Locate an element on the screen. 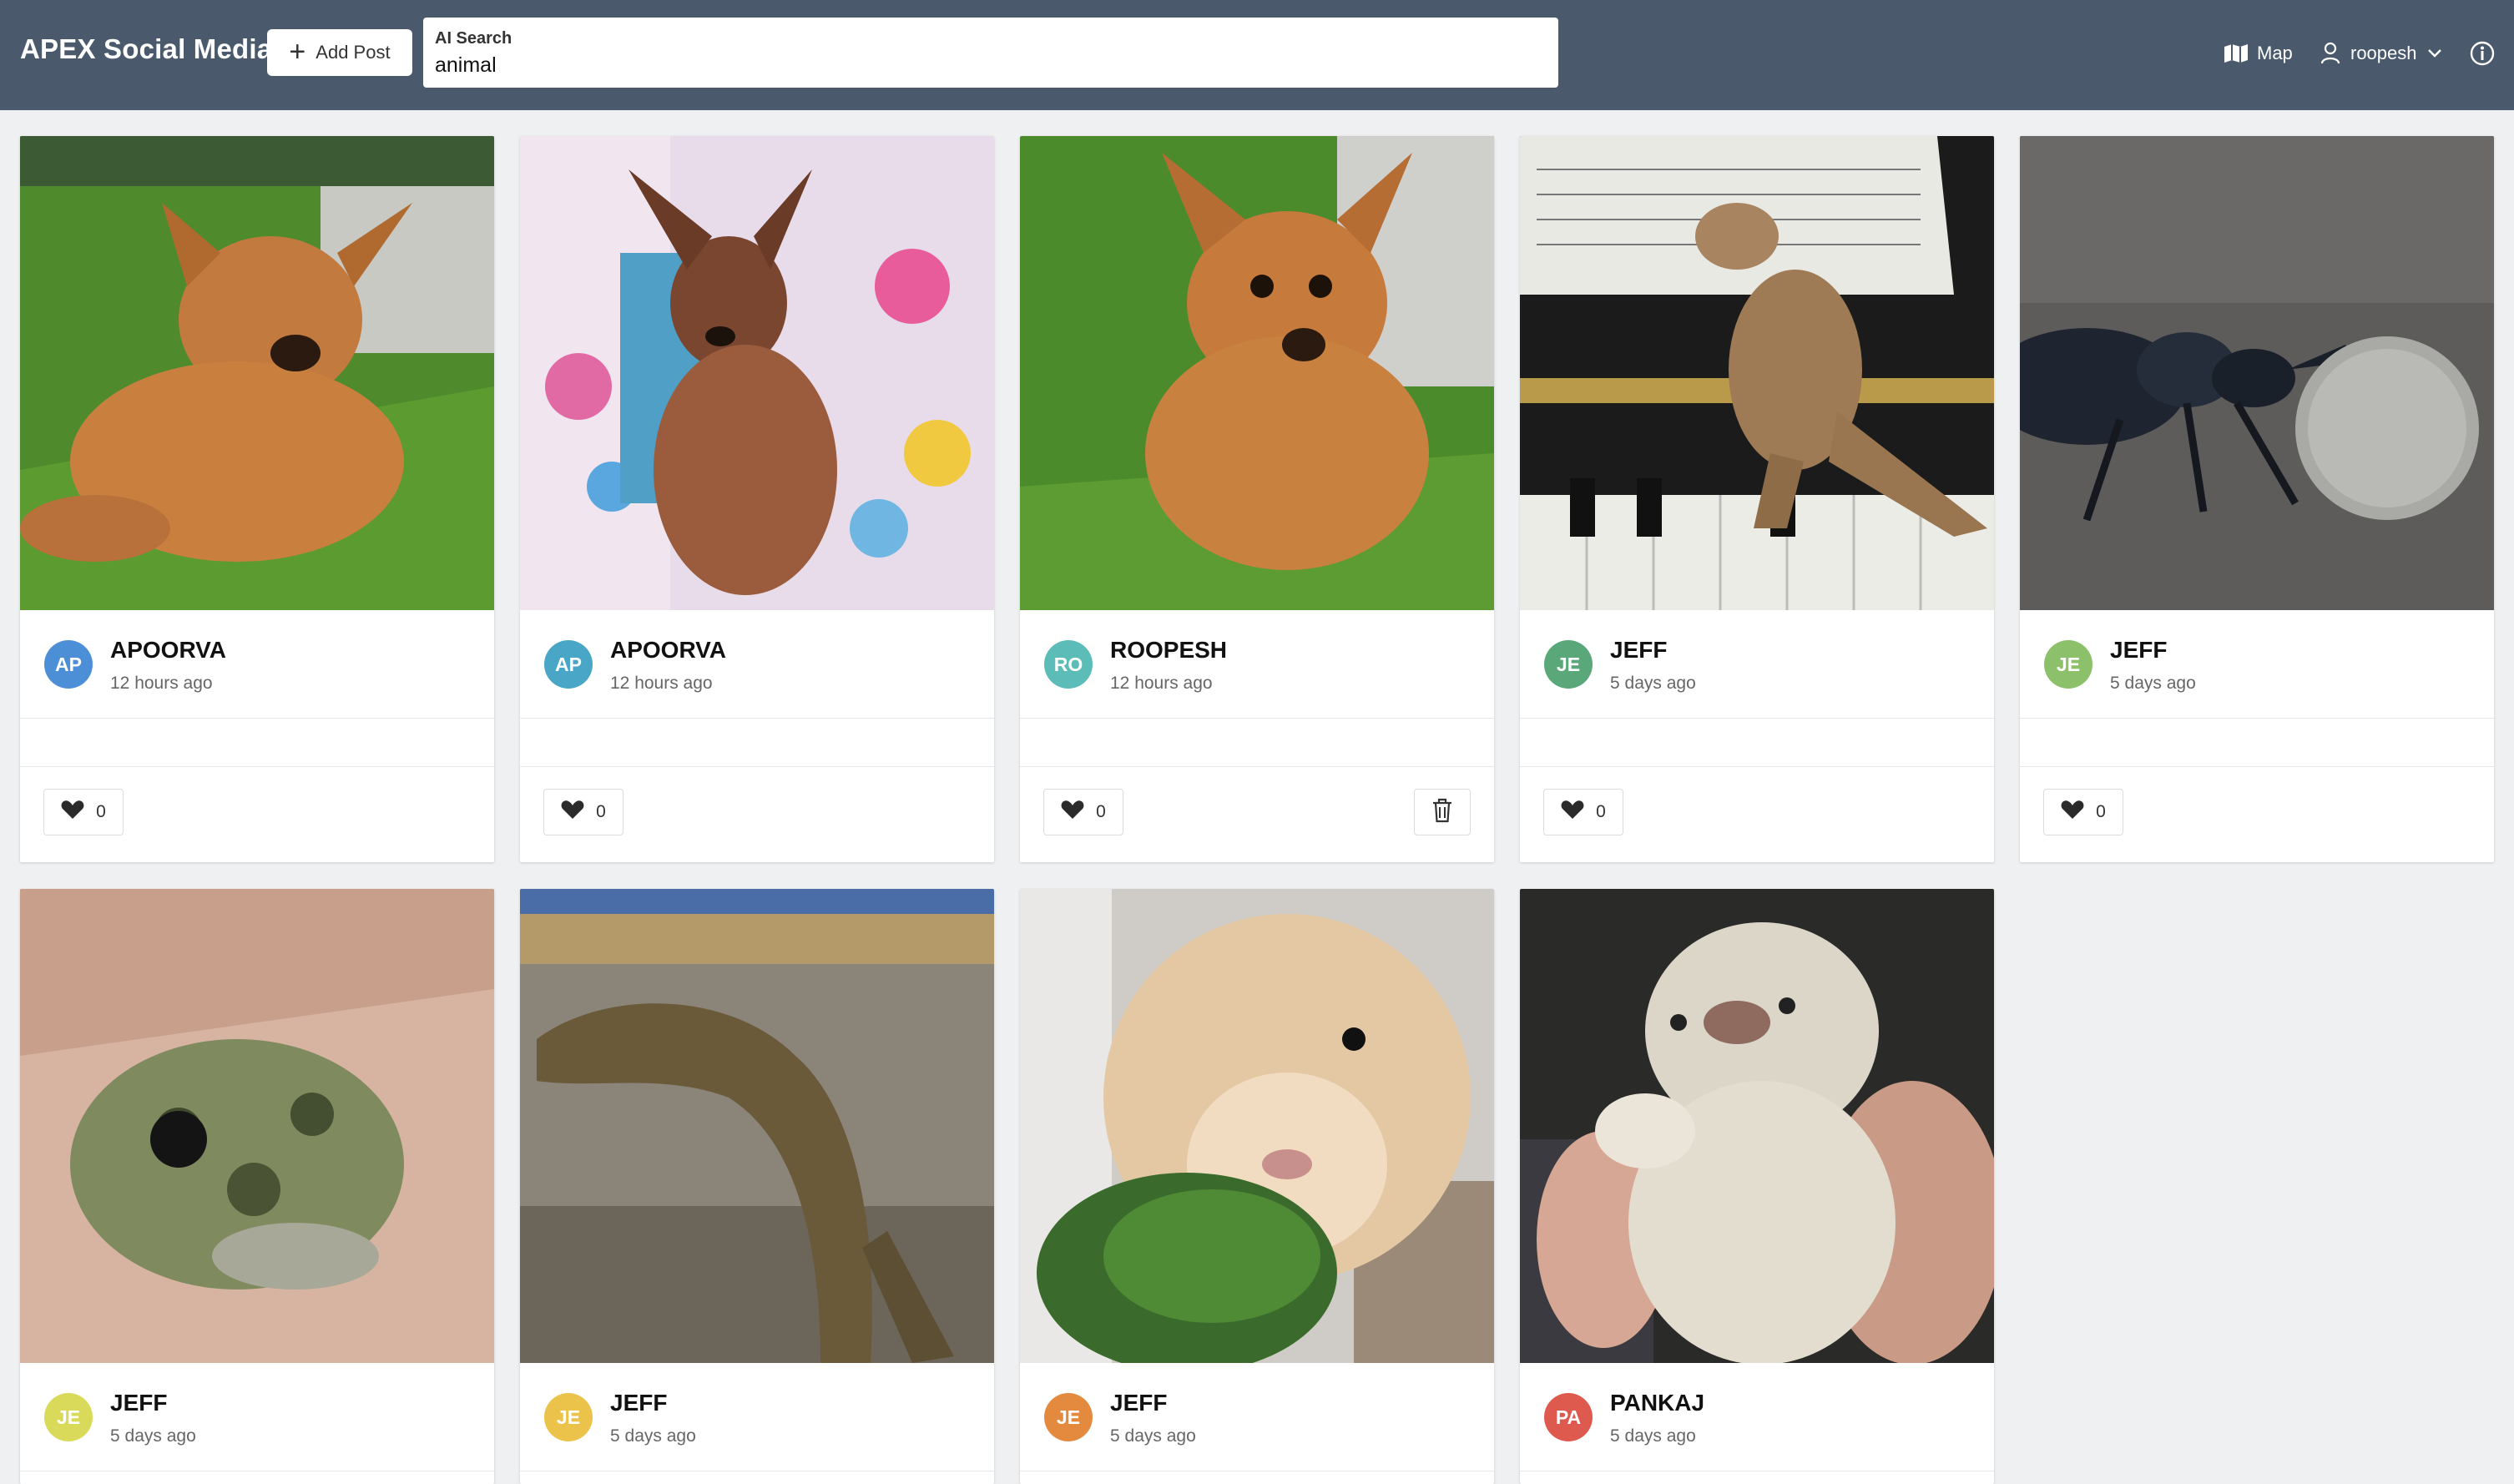 This screenshot has height=1484, width=2514. lizard-photo is located at coordinates (757, 1126).